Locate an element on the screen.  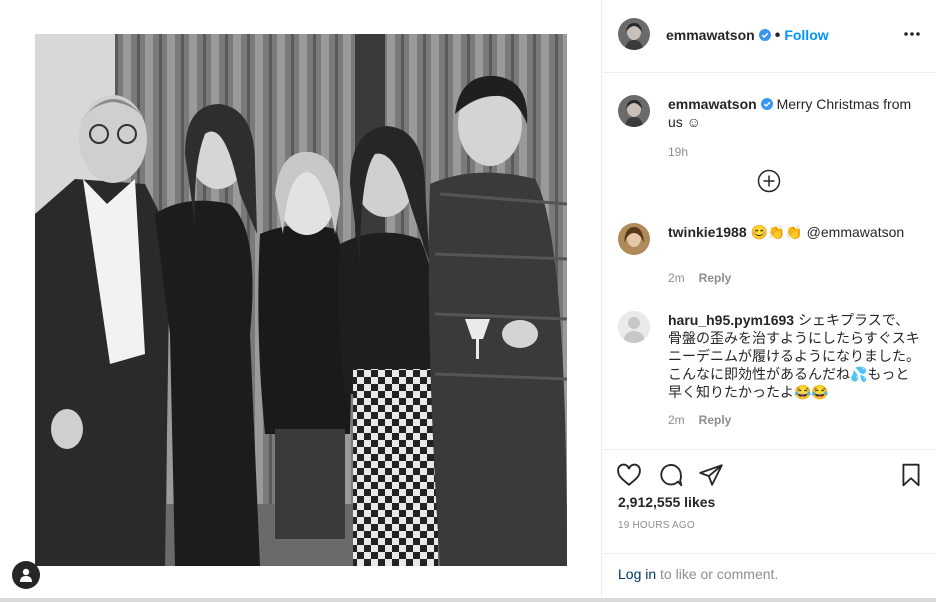
caption-avatar is located at coordinates (634, 111).